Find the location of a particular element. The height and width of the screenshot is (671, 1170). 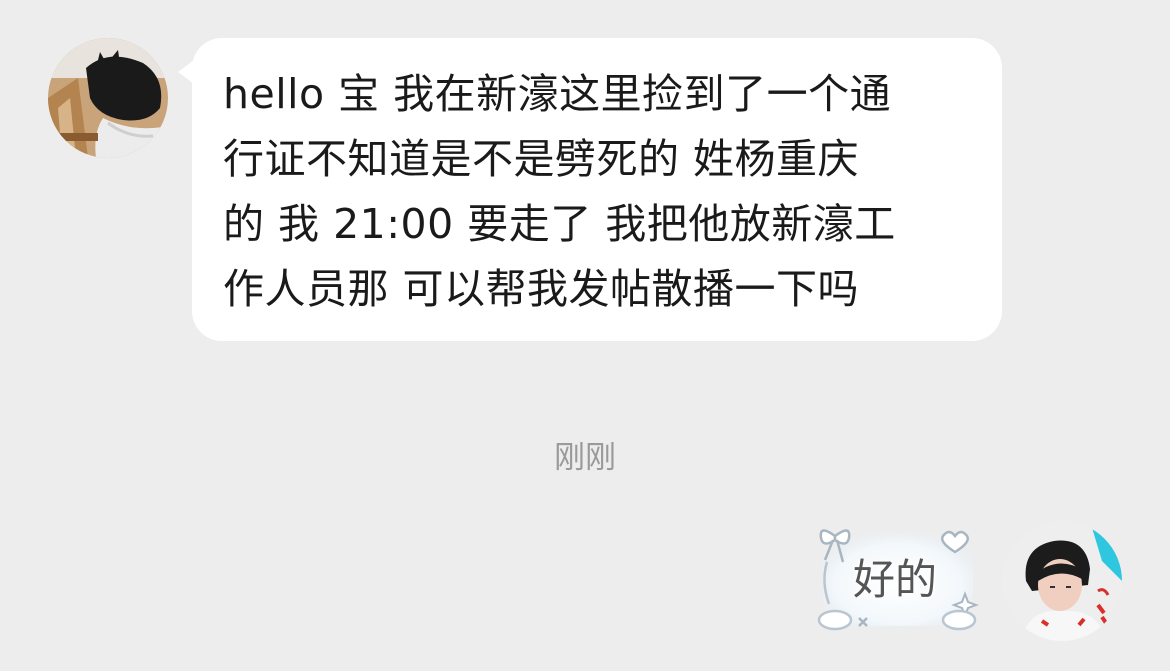

user-portrait-avatar-icon is located at coordinates (1062, 581).